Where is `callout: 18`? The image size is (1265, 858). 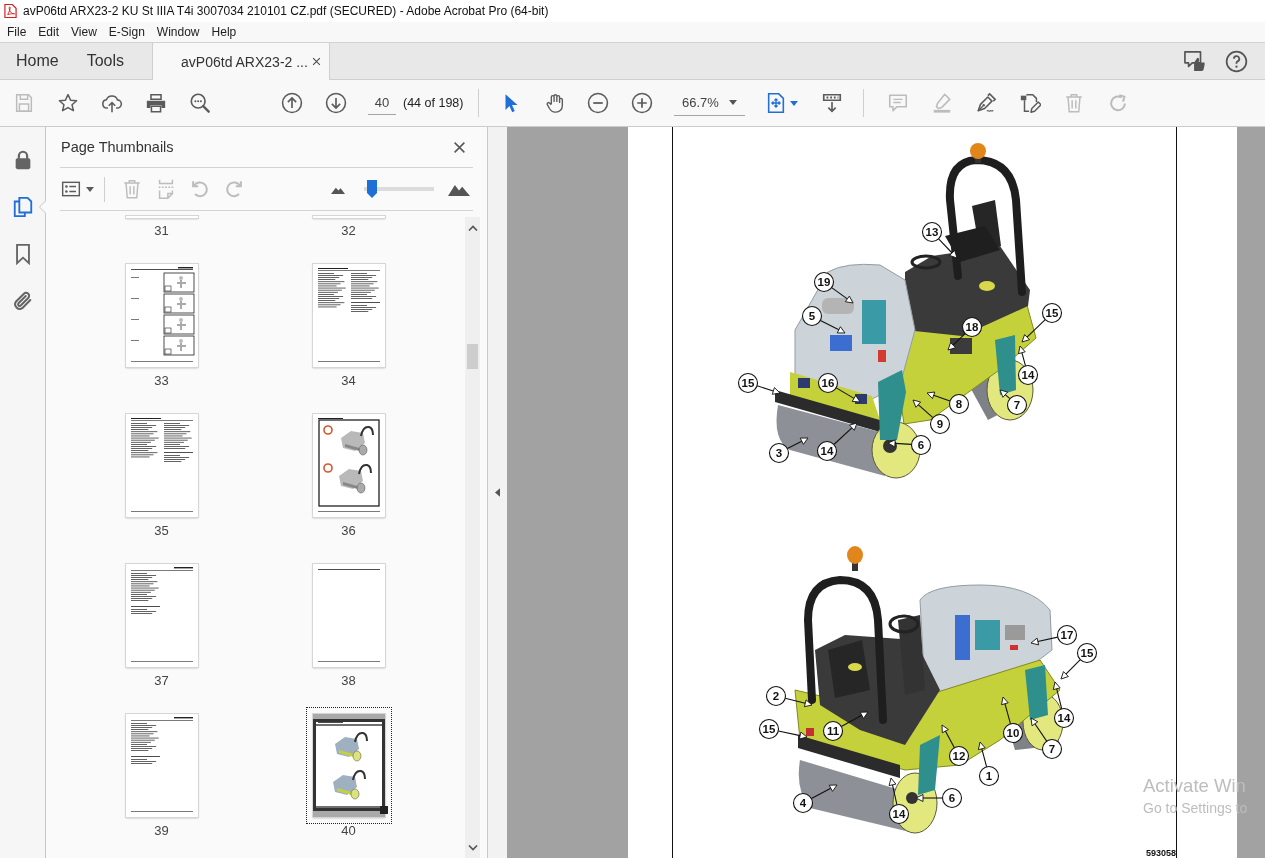
callout: 18 is located at coordinates (972, 327).